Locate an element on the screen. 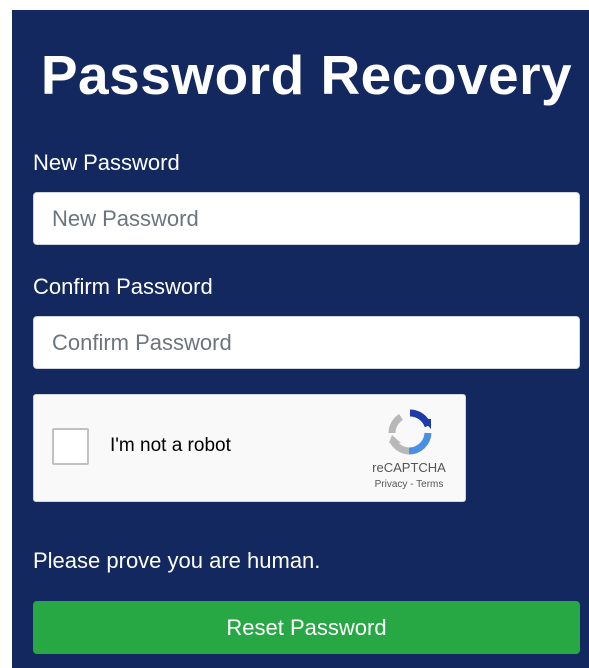 This screenshot has width=589, height=668. recaptcha-checkbox is located at coordinates (70, 446).